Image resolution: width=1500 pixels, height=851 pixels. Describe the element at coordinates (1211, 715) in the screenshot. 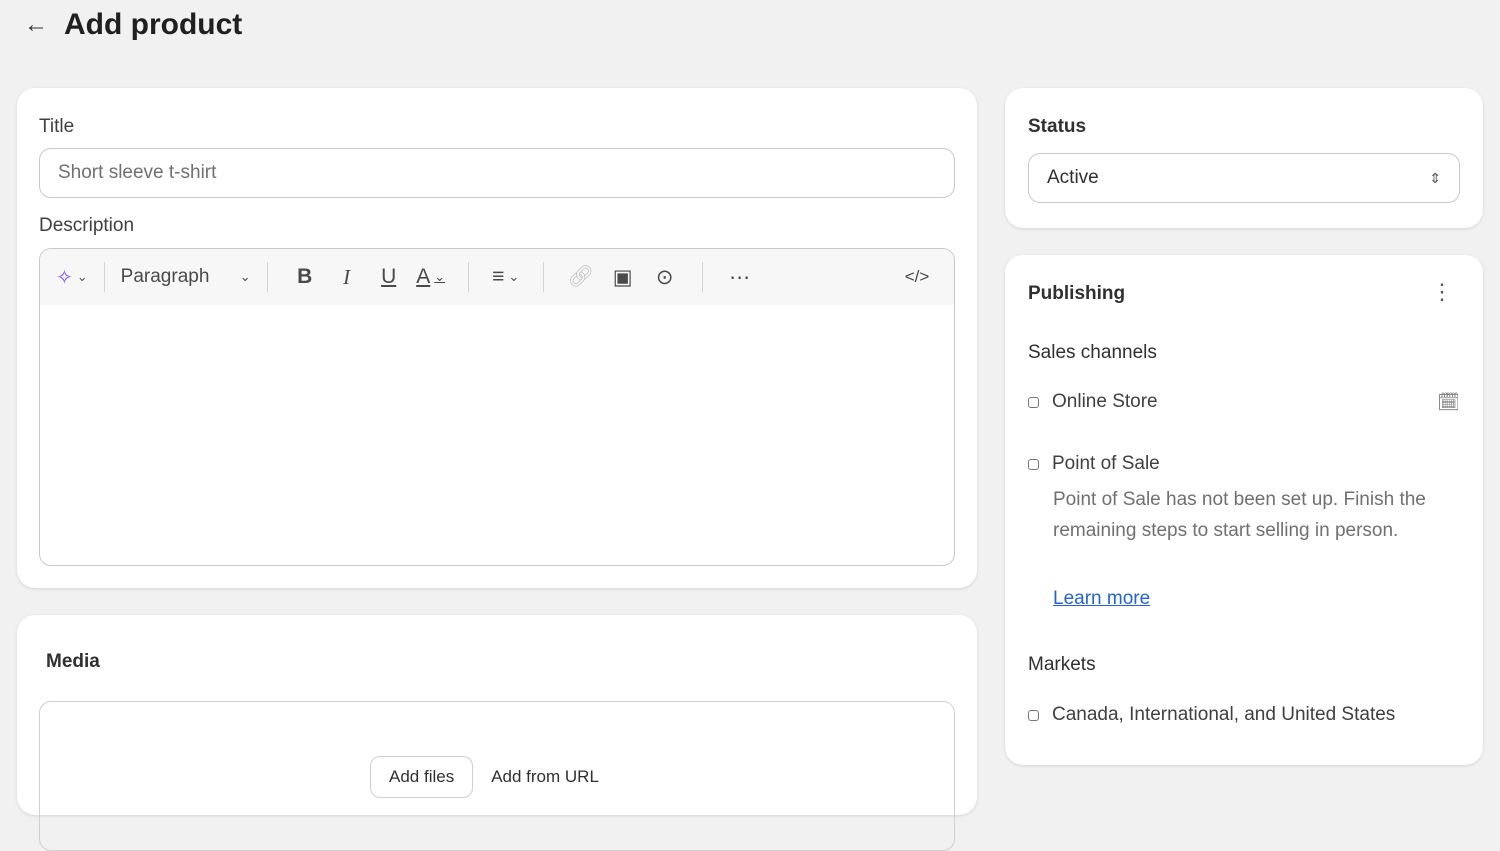

I see `markets-item: Canada, International, and United States` at that location.